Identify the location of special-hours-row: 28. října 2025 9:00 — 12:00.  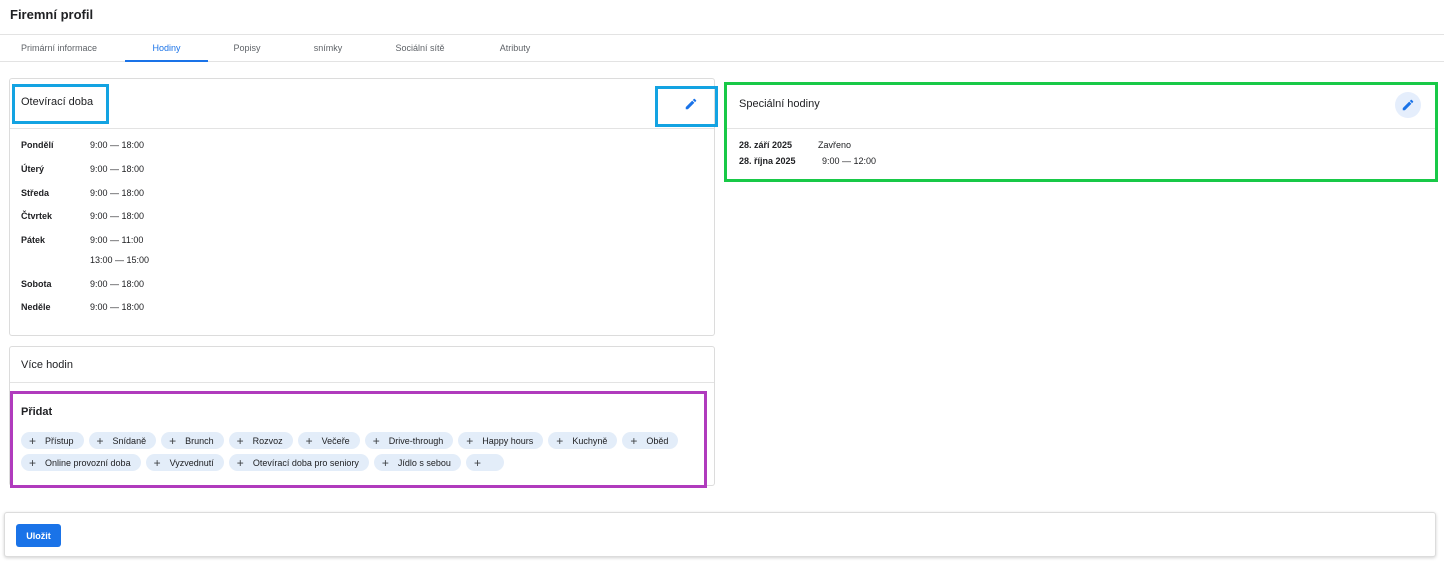
(807, 161).